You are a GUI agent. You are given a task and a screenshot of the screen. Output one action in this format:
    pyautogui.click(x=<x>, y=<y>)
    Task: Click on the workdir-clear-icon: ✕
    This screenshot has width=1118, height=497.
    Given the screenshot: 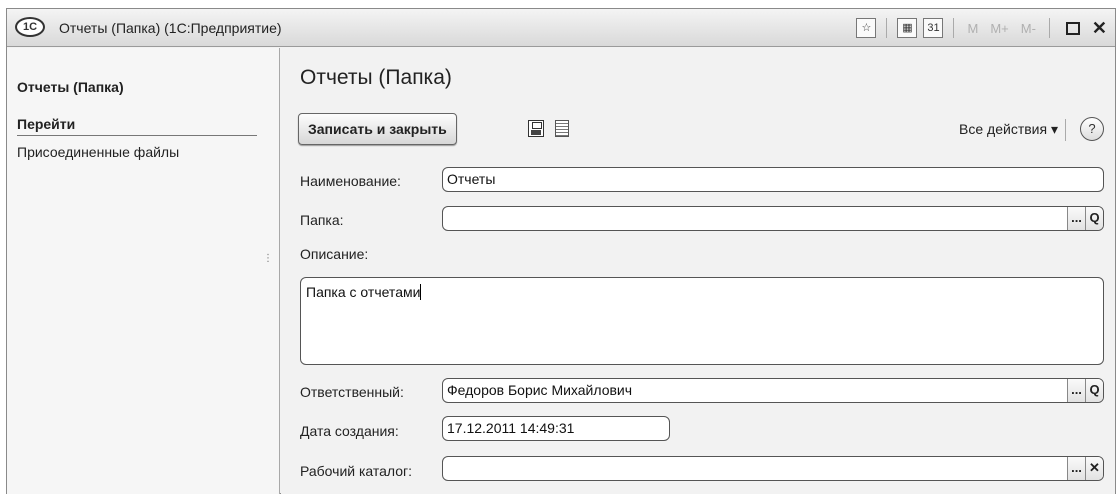 What is the action you would take?
    pyautogui.click(x=1094, y=468)
    